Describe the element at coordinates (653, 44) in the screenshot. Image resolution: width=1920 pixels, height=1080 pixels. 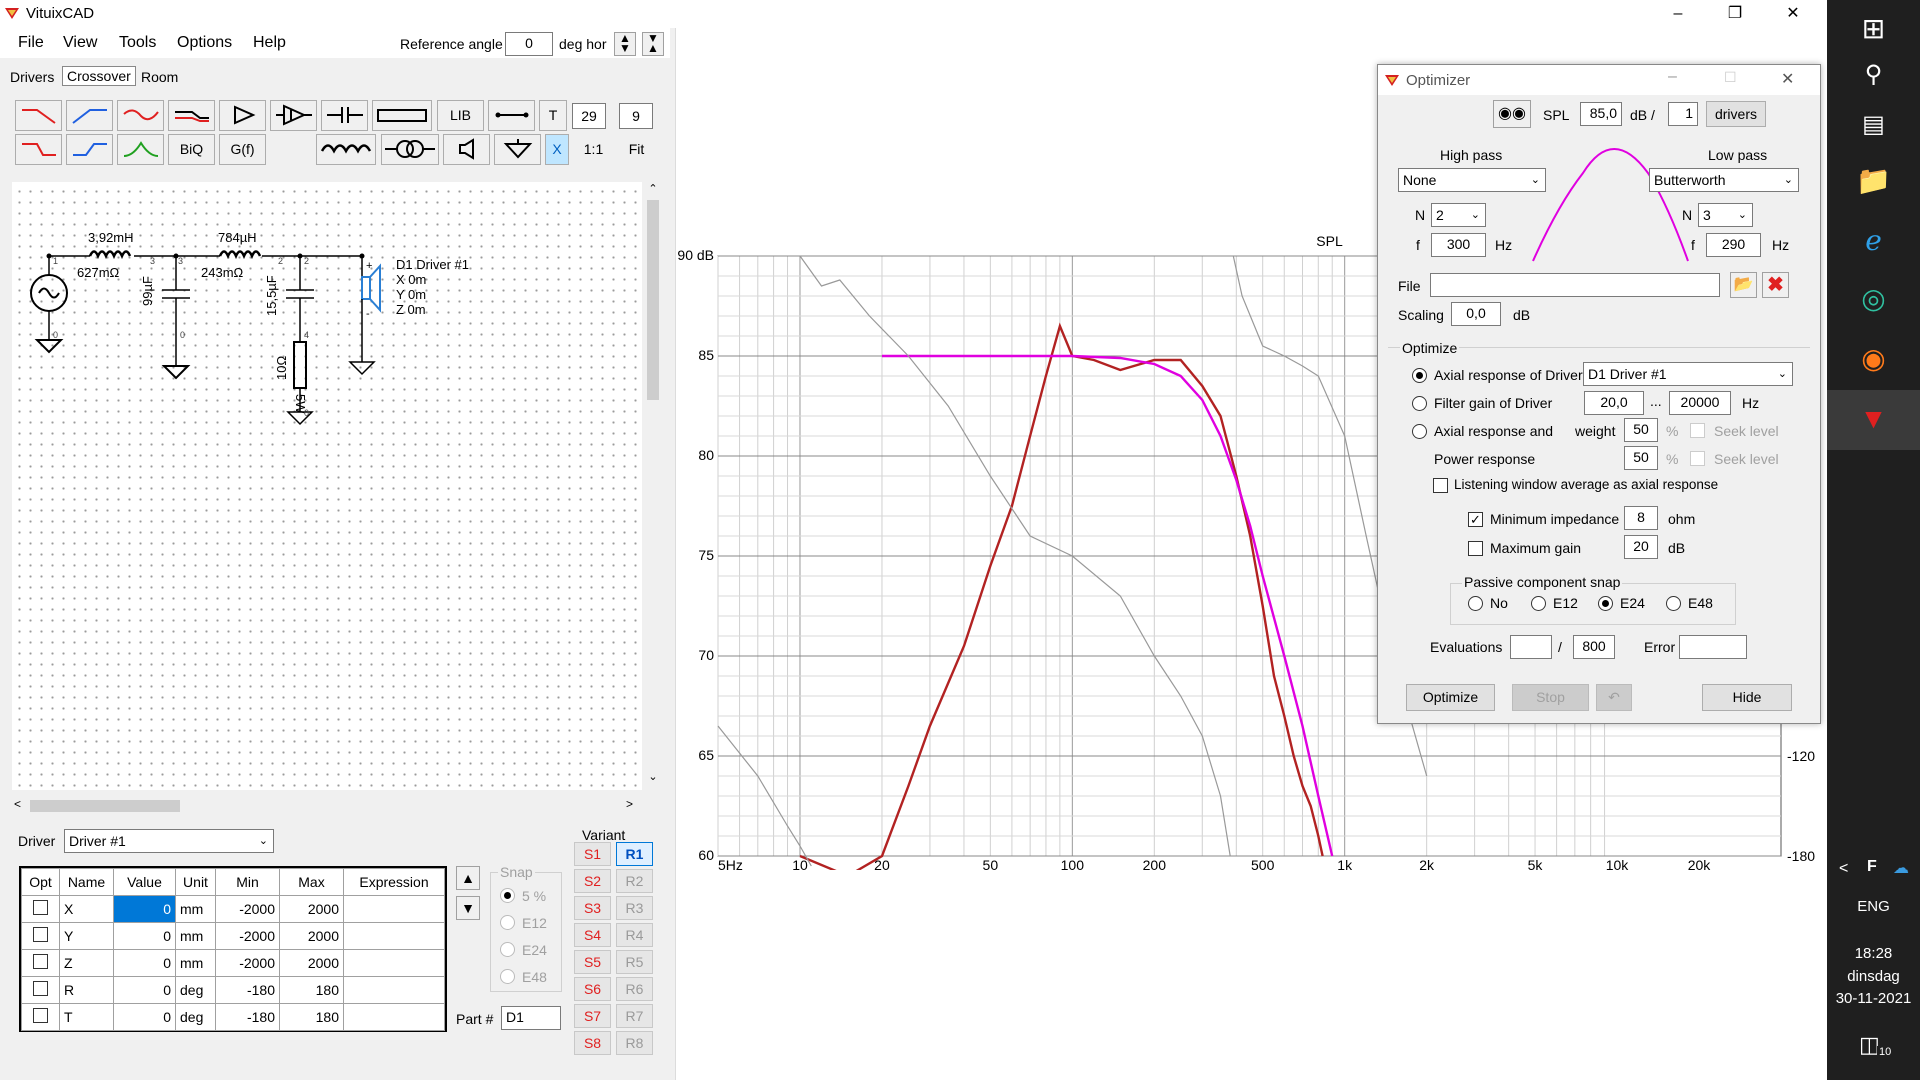
I see `angle-reset-icon: ▼ ▲` at that location.